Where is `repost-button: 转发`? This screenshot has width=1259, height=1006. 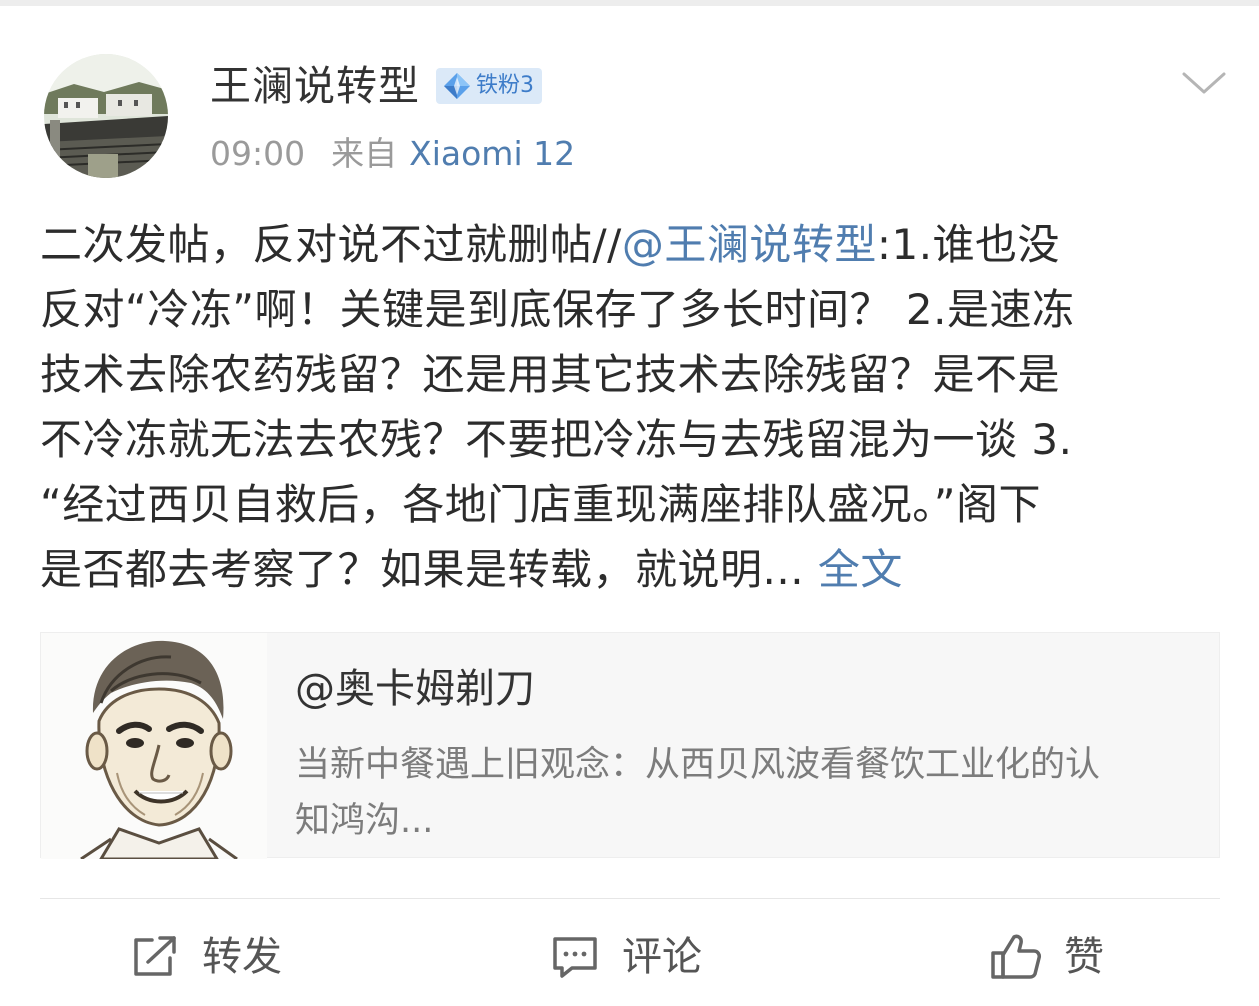 repost-button: 转发 is located at coordinates (206, 957).